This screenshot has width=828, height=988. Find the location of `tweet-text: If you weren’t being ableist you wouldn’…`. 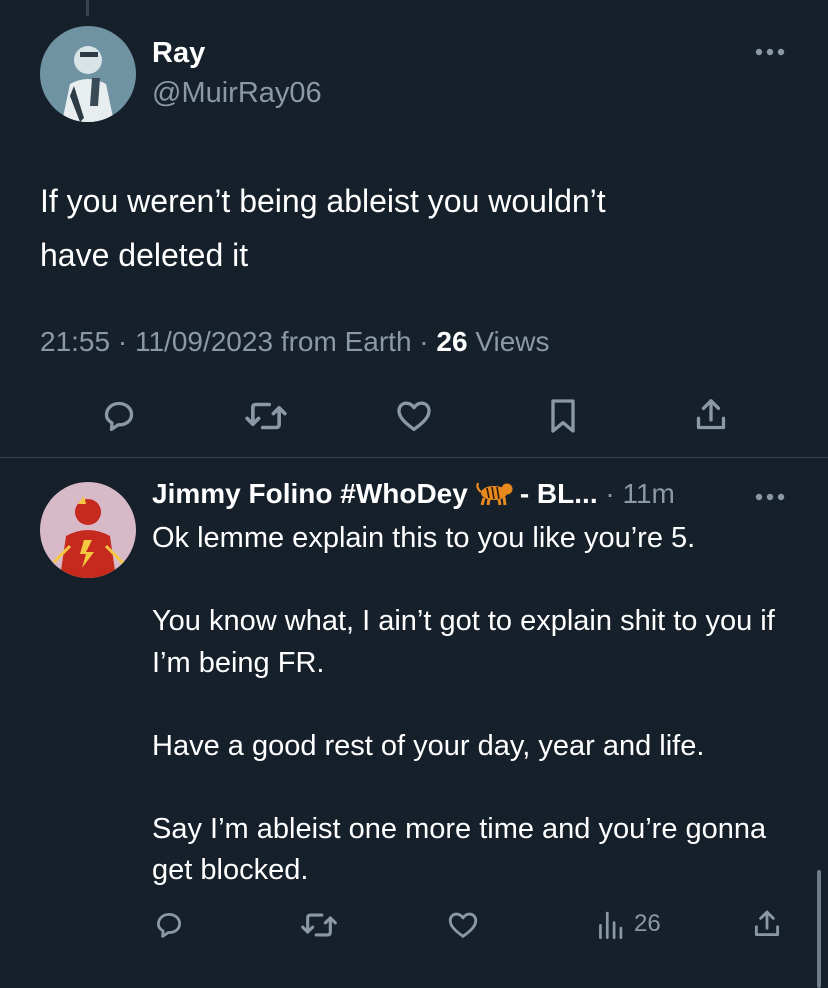

tweet-text: If you weren’t being ableist you wouldn’… is located at coordinates (323, 228).